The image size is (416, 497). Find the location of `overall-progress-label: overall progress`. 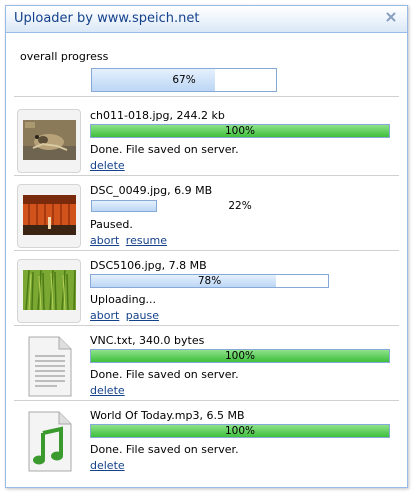

overall-progress-label: overall progress is located at coordinates (64, 56).